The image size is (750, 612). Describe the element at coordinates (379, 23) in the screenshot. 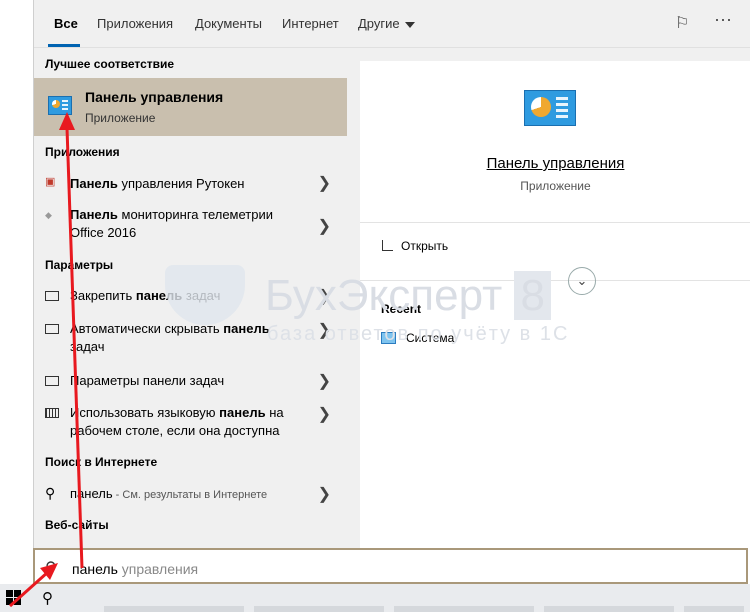

I see `tab-more-label: Другие` at that location.